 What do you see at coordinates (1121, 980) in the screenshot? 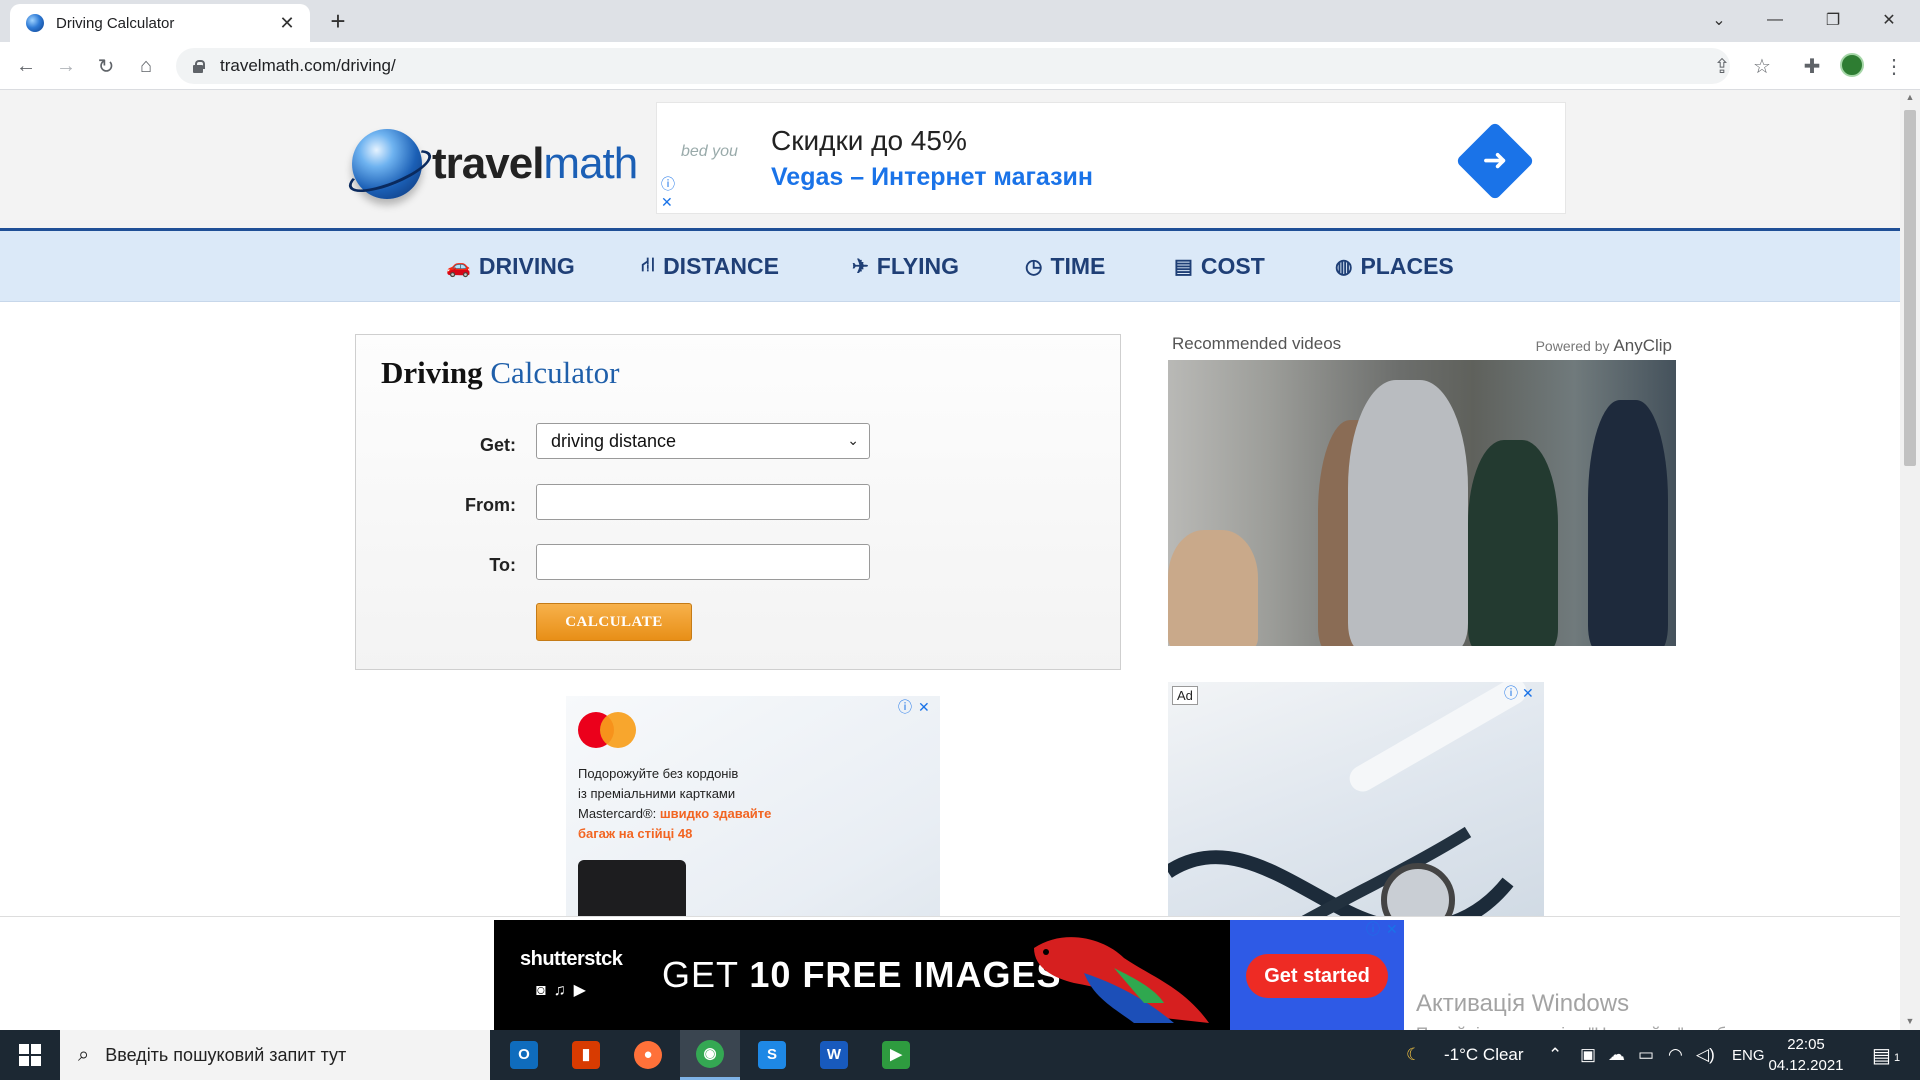
I see `parrot-image` at bounding box center [1121, 980].